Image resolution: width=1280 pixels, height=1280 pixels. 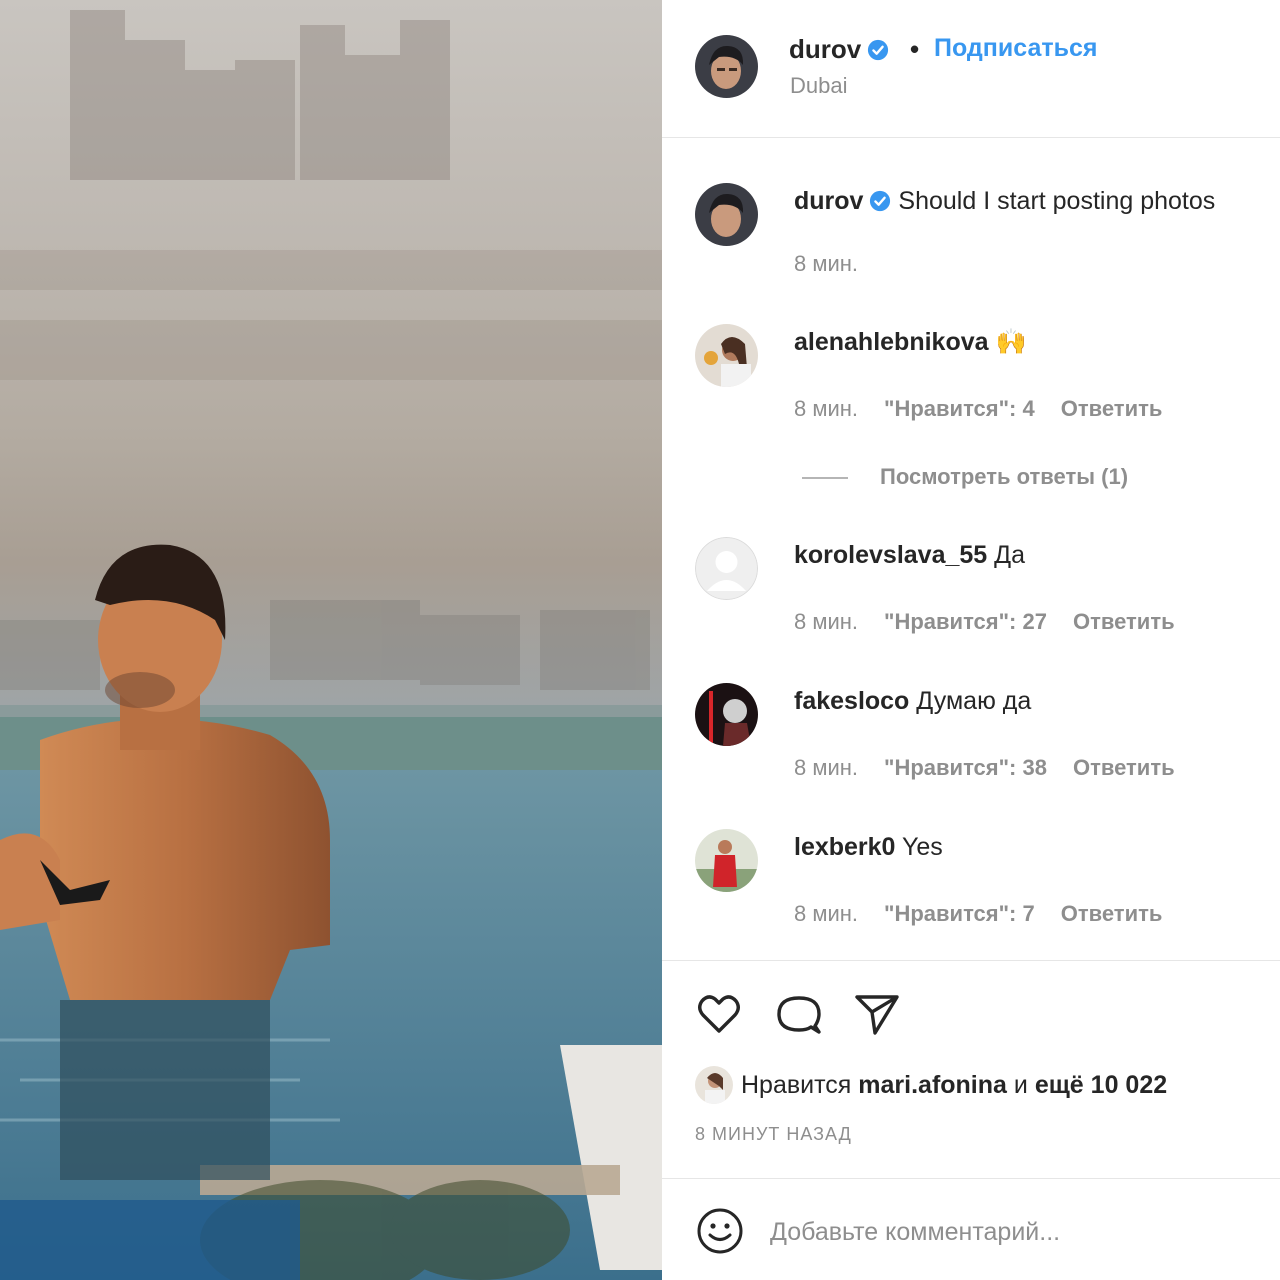 I want to click on post-timestamp: 8 МИНУТ НАЗАД, so click(x=773, y=1134).